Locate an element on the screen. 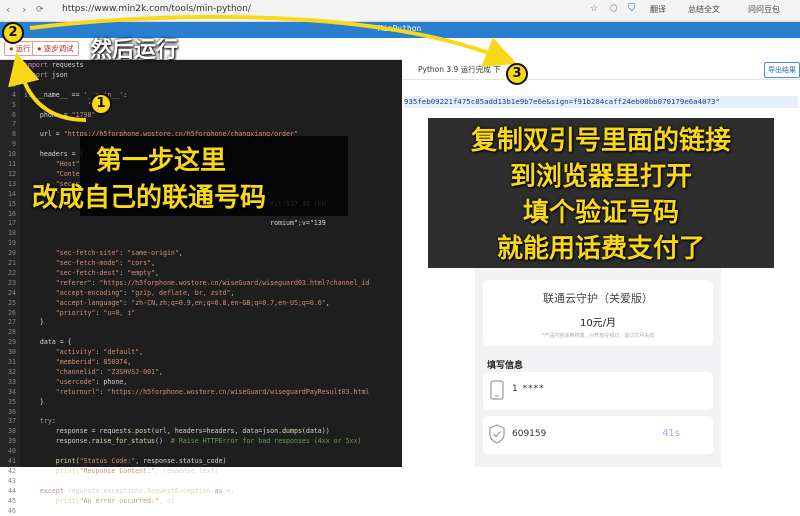  line-number: 44 is located at coordinates (8, 492).